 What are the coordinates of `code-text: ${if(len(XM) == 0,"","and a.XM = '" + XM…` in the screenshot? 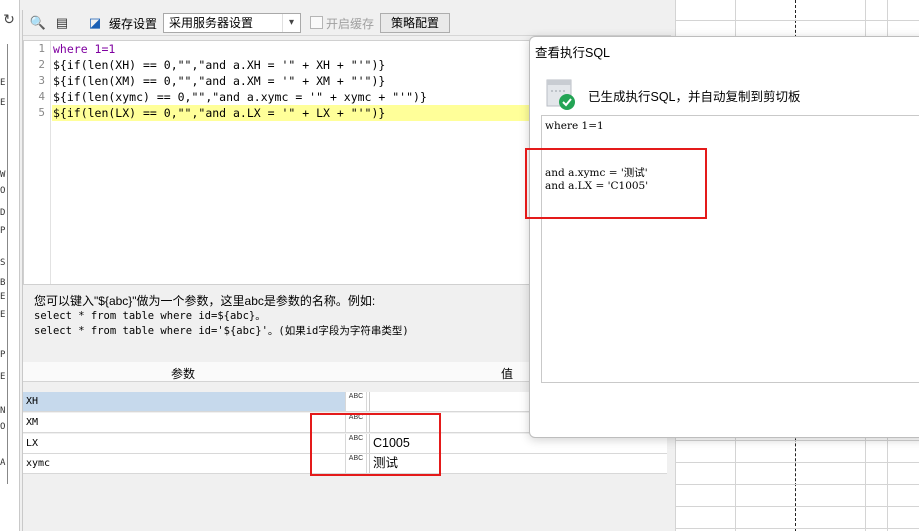 It's located at (219, 81).